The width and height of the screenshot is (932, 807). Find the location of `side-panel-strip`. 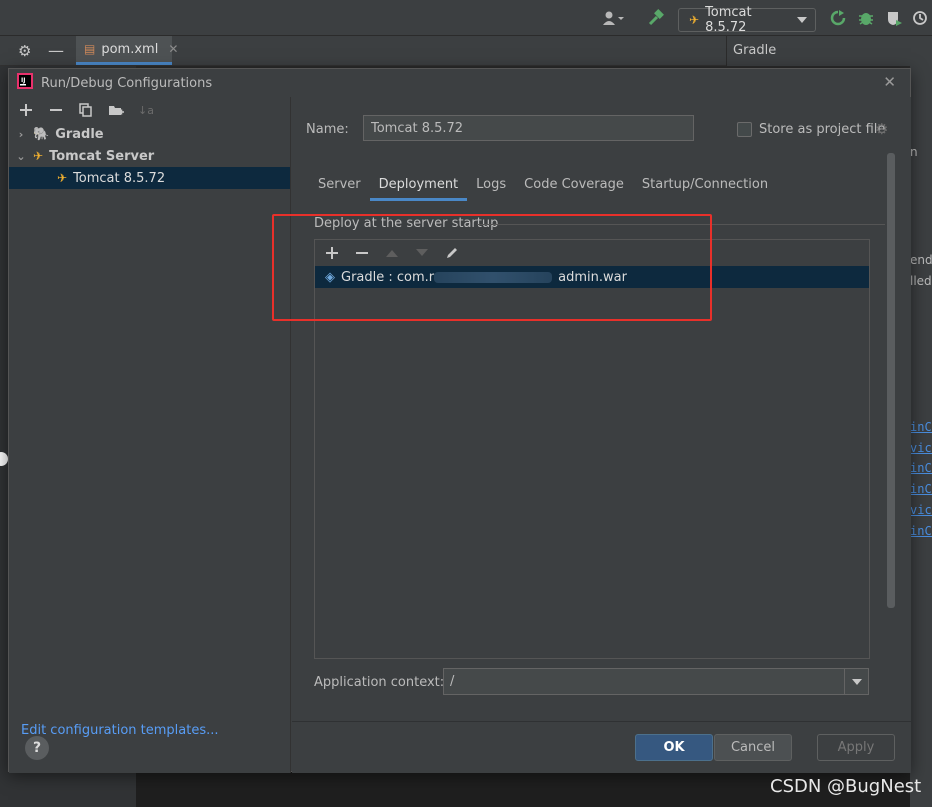

side-panel-strip is located at coordinates (921, 436).